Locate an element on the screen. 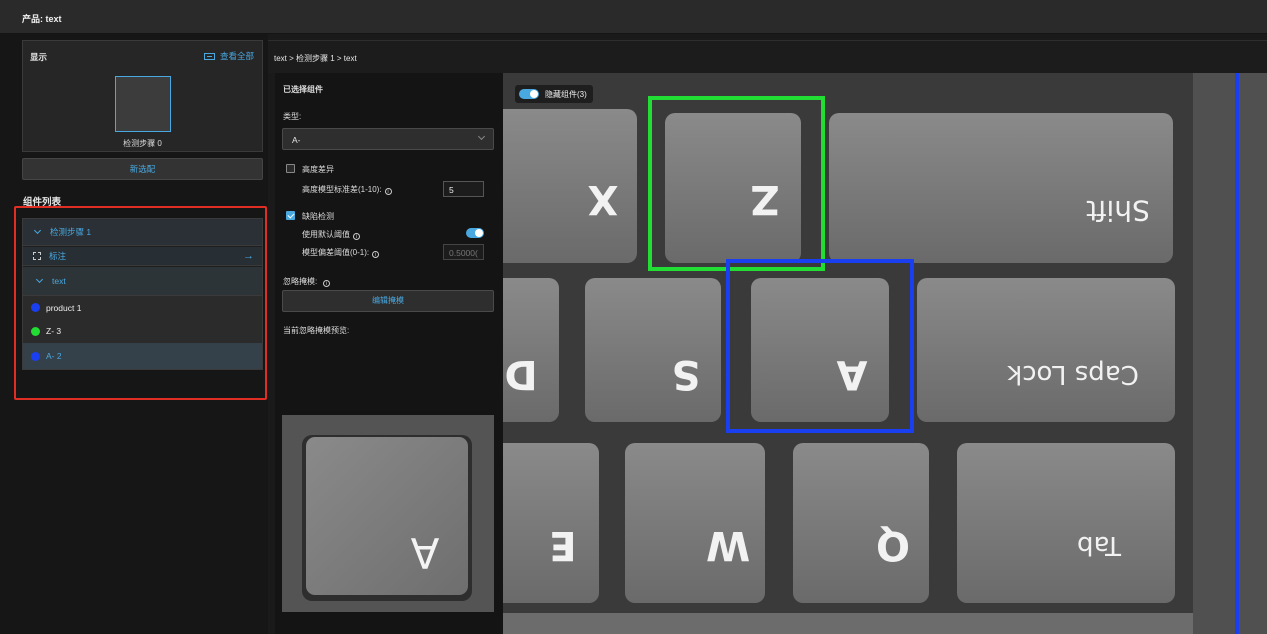 This screenshot has width=1267, height=634. selected-component-title: 已选择组件 is located at coordinates (303, 89).